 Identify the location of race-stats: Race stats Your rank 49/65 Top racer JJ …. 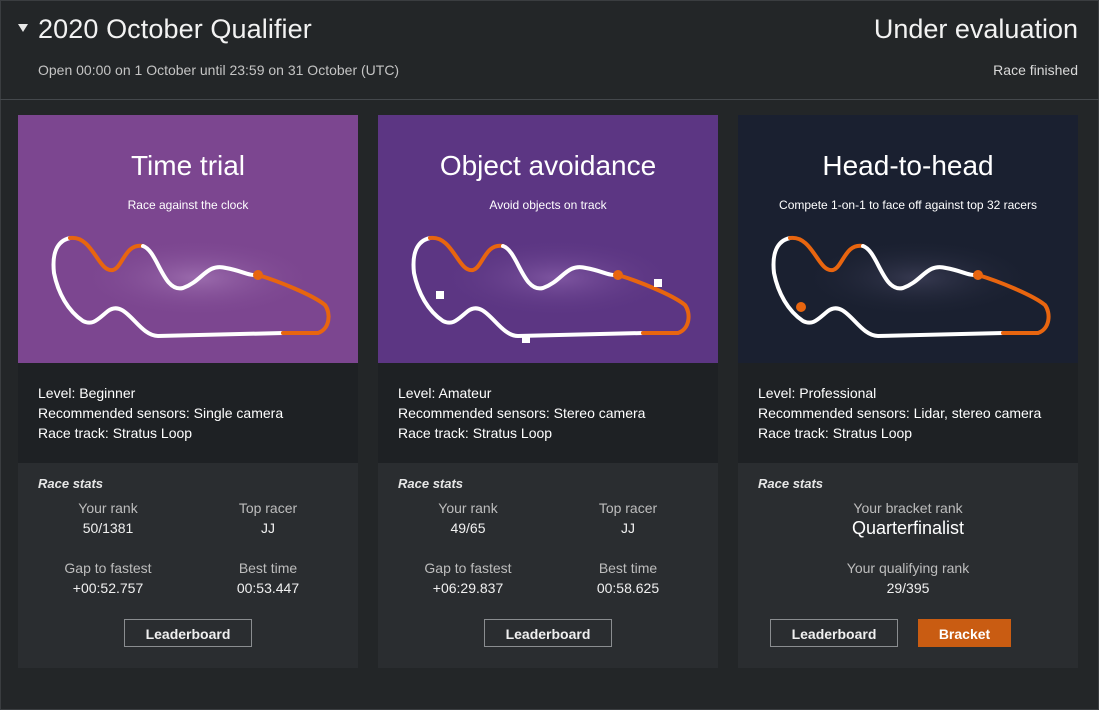
(548, 565).